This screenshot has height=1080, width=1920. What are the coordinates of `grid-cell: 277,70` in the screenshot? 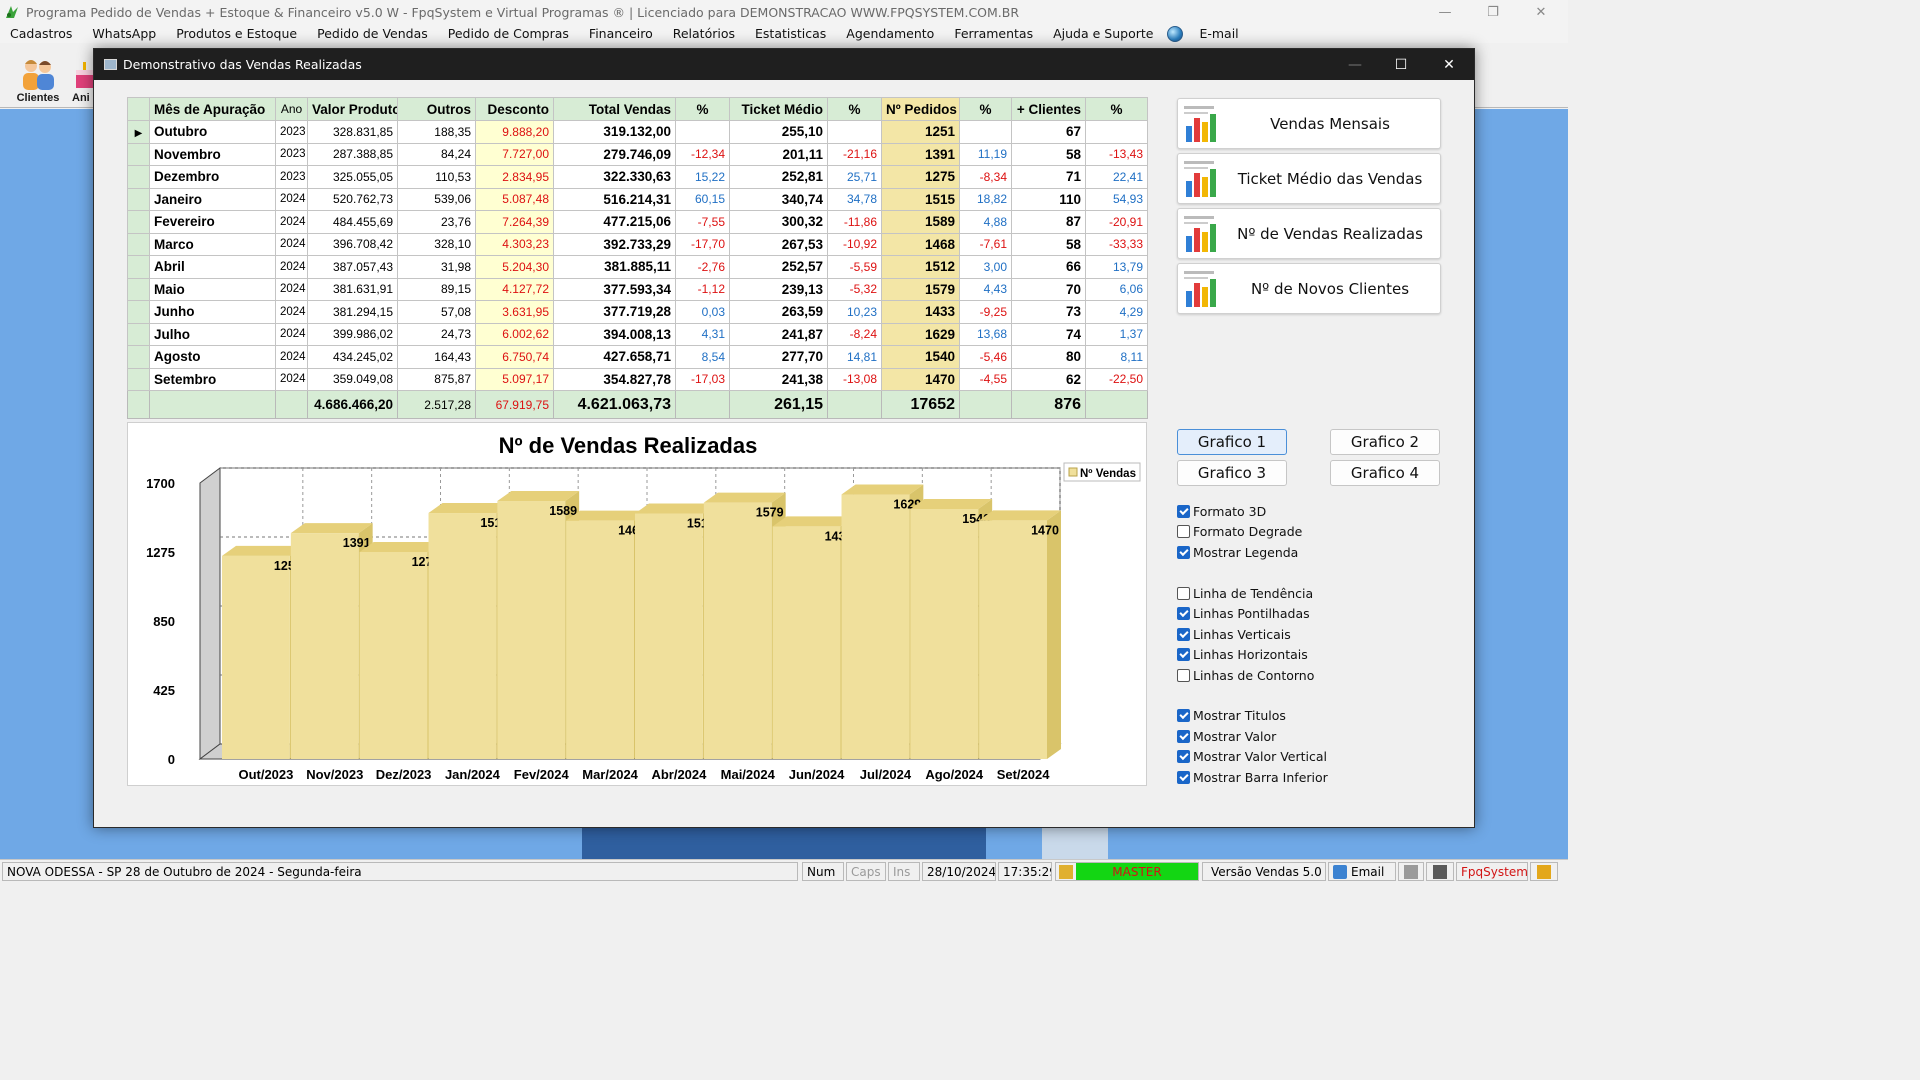 It's located at (778, 357).